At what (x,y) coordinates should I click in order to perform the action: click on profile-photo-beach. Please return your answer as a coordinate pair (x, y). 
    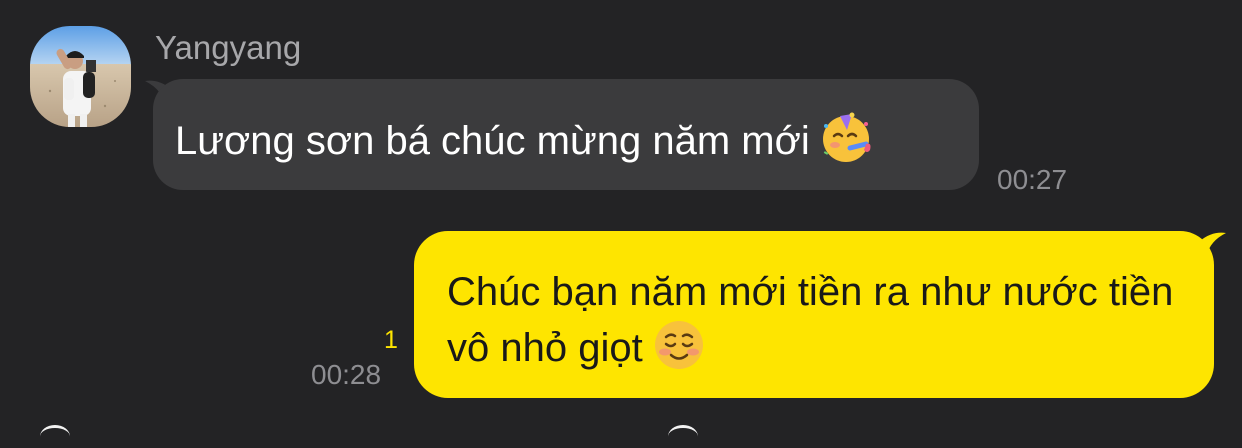
    Looking at the image, I should click on (80, 76).